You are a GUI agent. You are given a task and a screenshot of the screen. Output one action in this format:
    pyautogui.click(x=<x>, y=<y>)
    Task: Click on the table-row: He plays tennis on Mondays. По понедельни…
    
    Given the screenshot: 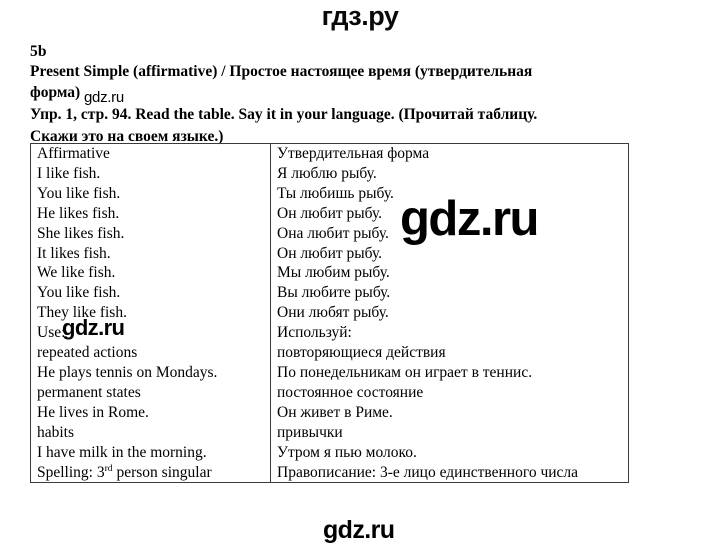 What is the action you would take?
    pyautogui.click(x=329, y=372)
    